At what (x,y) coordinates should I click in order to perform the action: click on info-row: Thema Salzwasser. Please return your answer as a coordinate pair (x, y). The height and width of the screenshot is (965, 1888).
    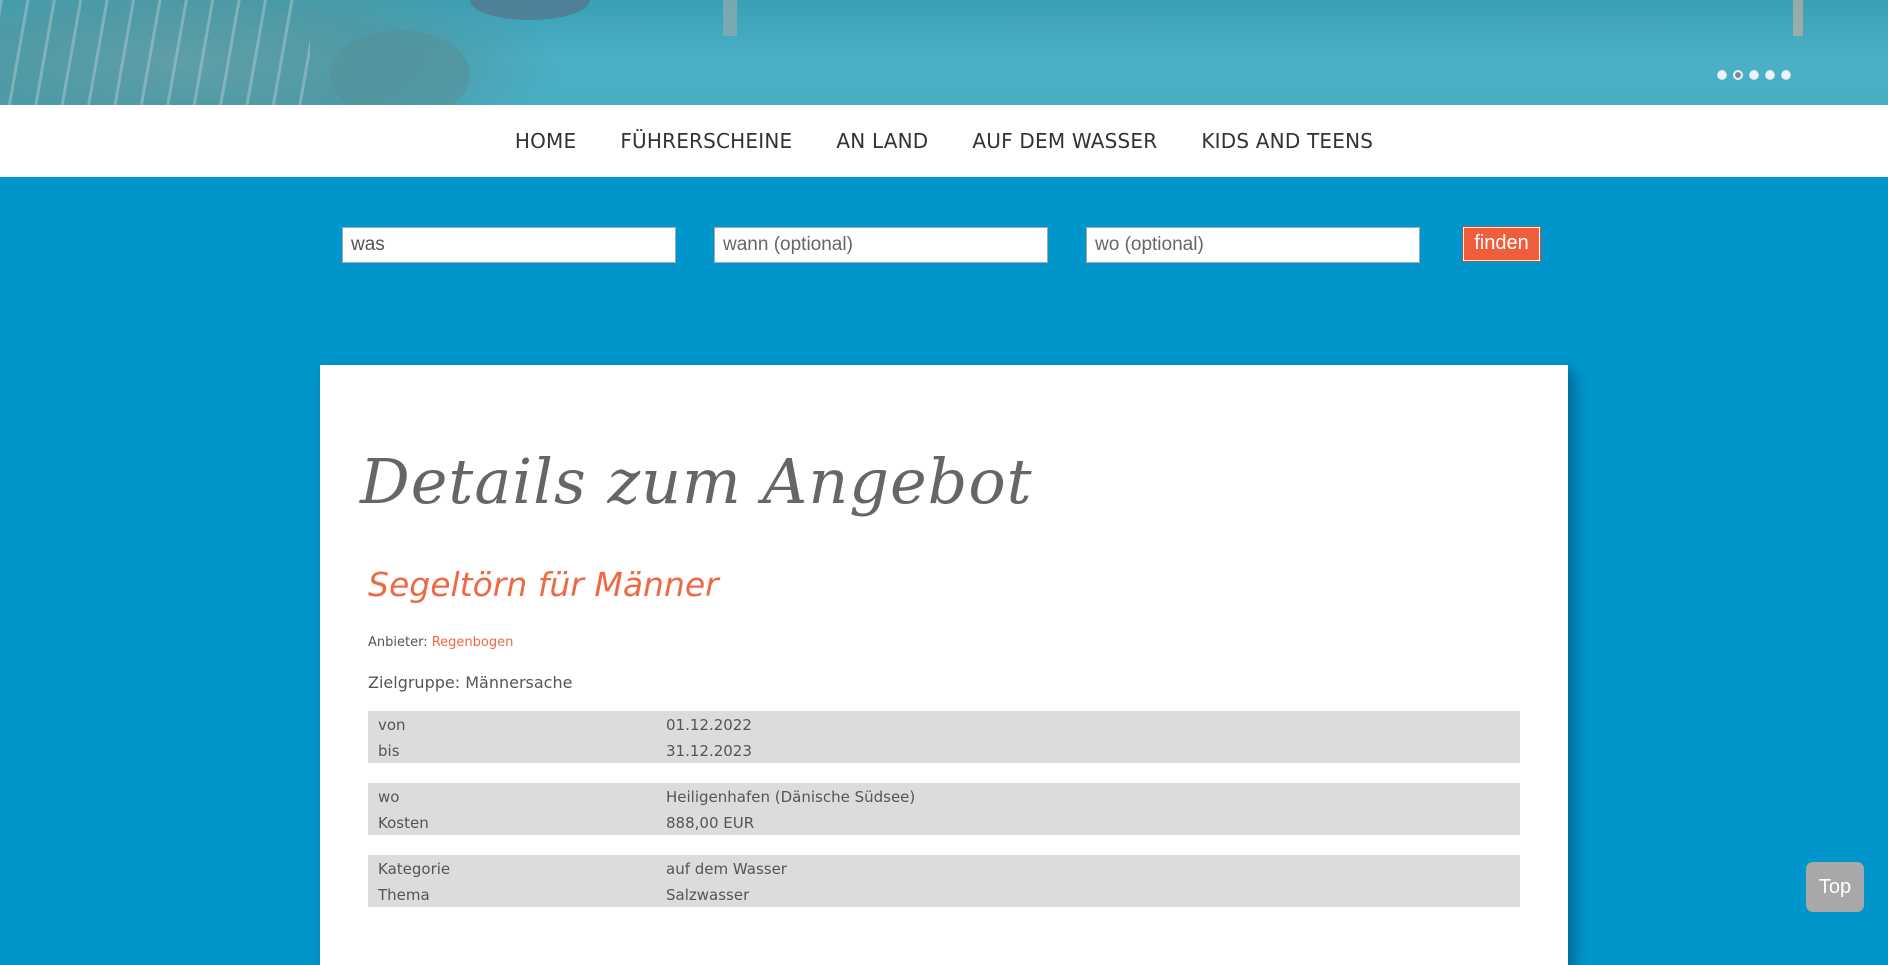
    Looking at the image, I should click on (944, 894).